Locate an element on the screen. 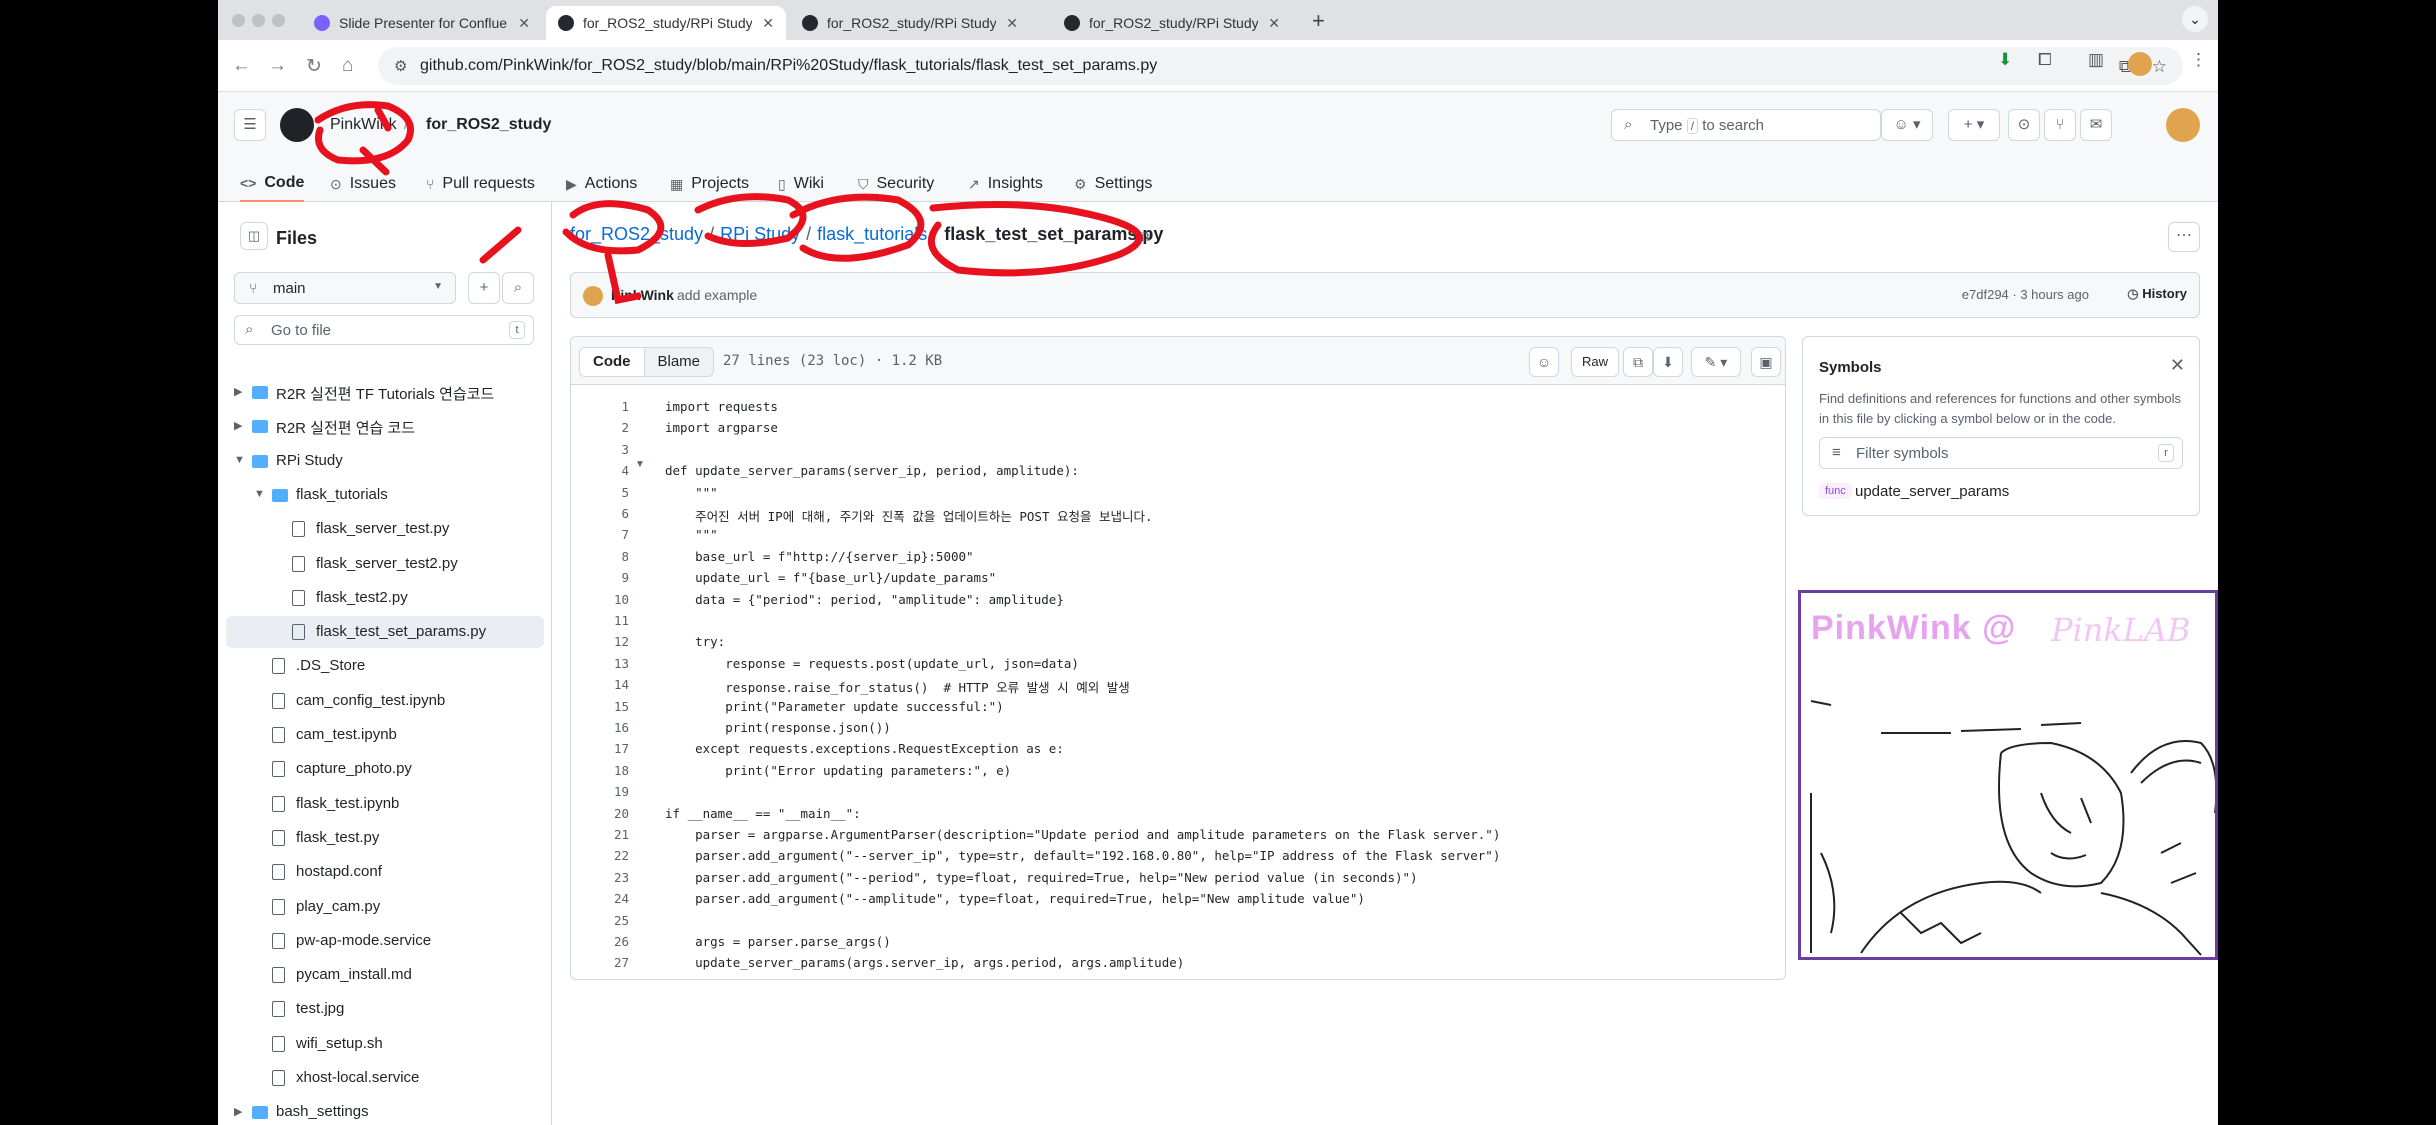 The width and height of the screenshot is (2436, 1125). line-number: 7 is located at coordinates (604, 534).